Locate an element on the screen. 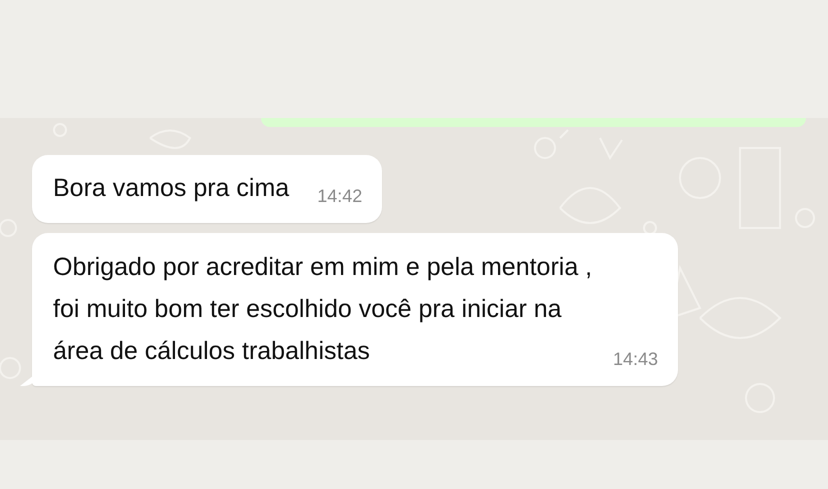 Image resolution: width=828 pixels, height=489 pixels. message-text: Bora vamos pra cima is located at coordinates (171, 188).